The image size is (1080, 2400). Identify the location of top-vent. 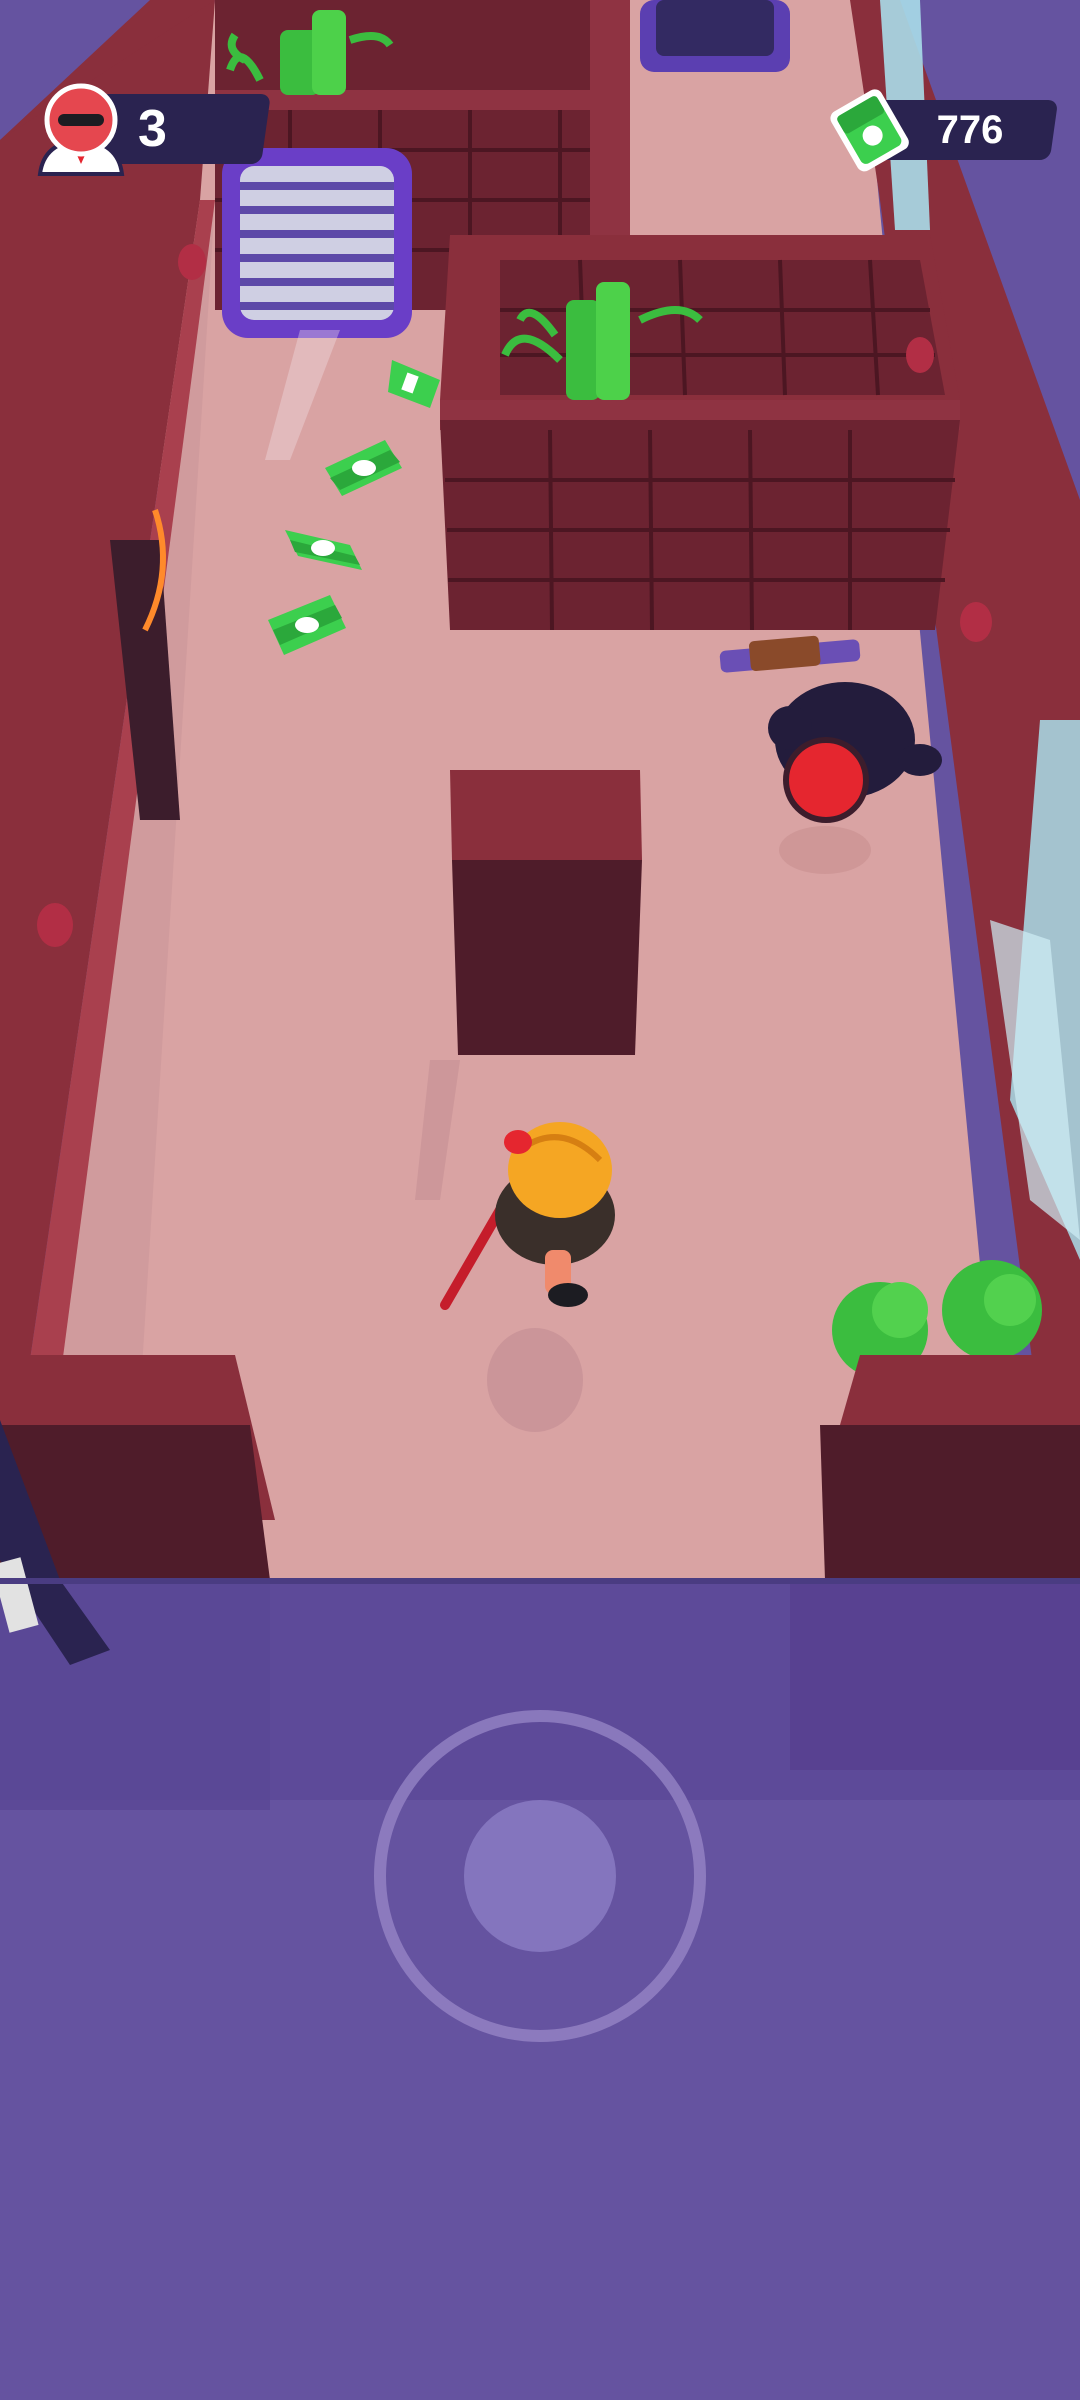
(715, 36).